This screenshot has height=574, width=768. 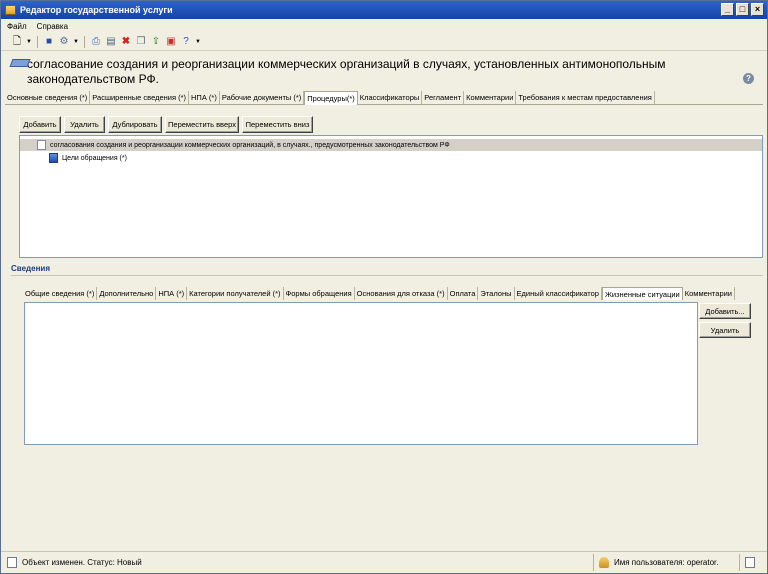 I want to click on tab-general-info: Общие сведения (*), so click(x=60, y=293).